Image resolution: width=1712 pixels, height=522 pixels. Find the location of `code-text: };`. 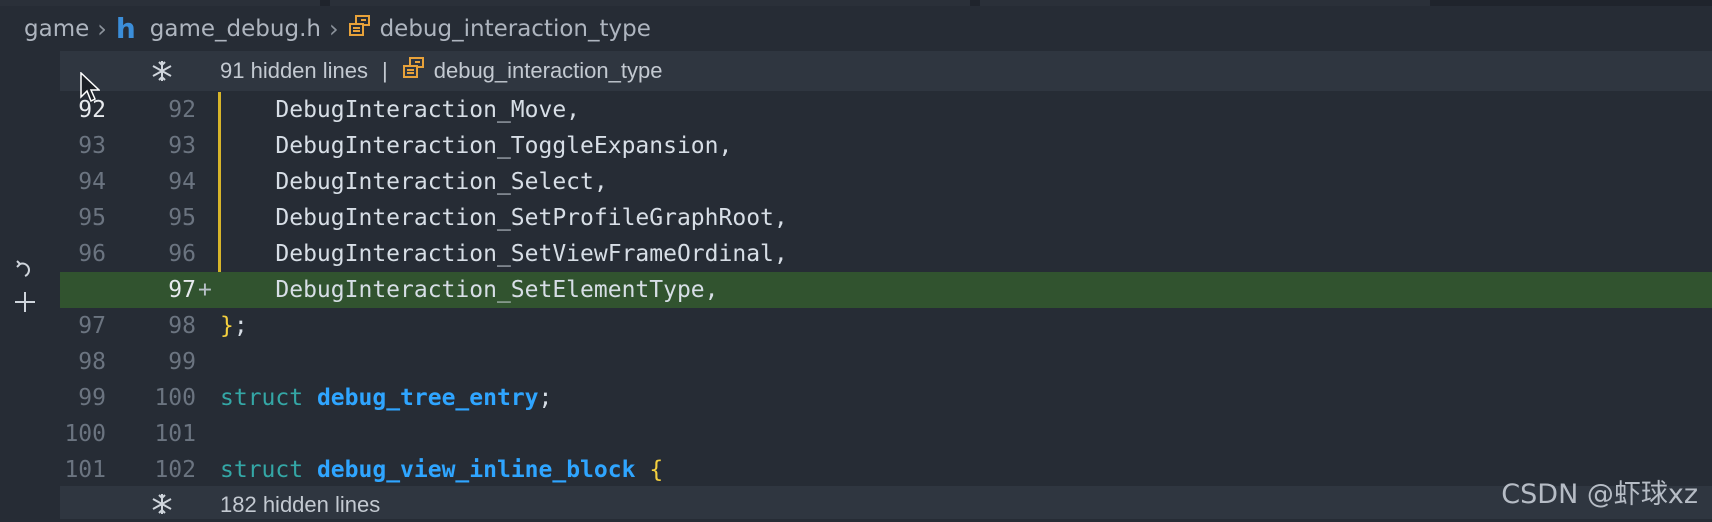

code-text: }; is located at coordinates (234, 326).